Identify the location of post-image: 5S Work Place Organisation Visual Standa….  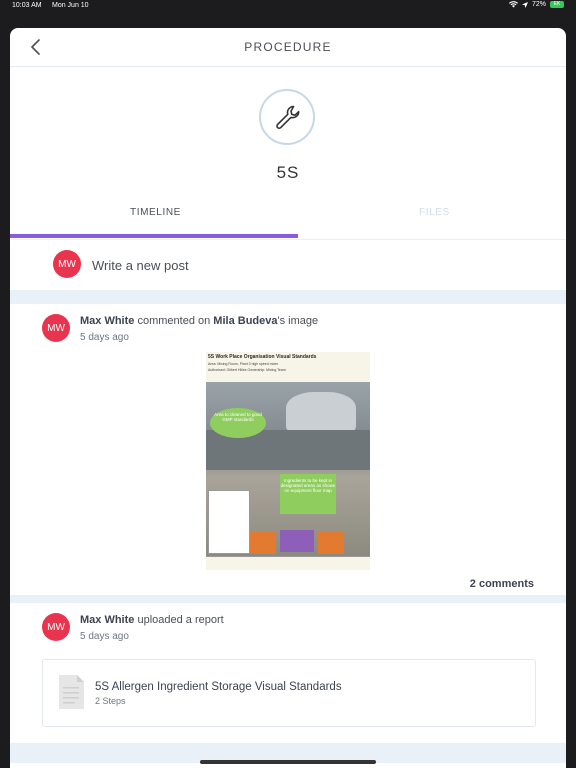
(288, 461).